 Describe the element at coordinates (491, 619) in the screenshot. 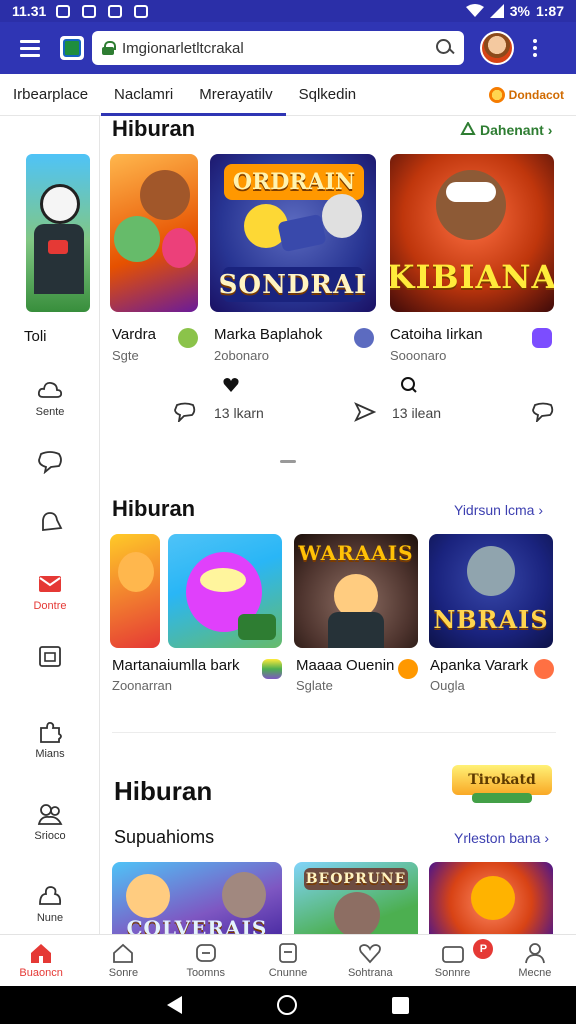

I see `game-art-title: NBRAIS` at that location.